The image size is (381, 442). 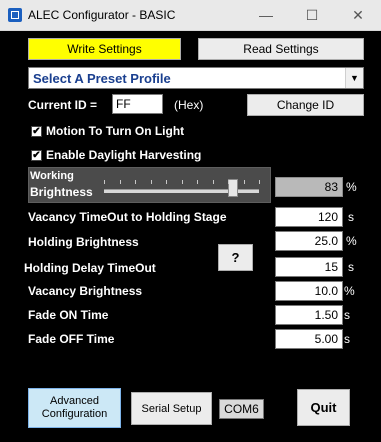 What do you see at coordinates (85, 291) in the screenshot?
I see `vacancy-brightness-label: Vacancy Brightness` at bounding box center [85, 291].